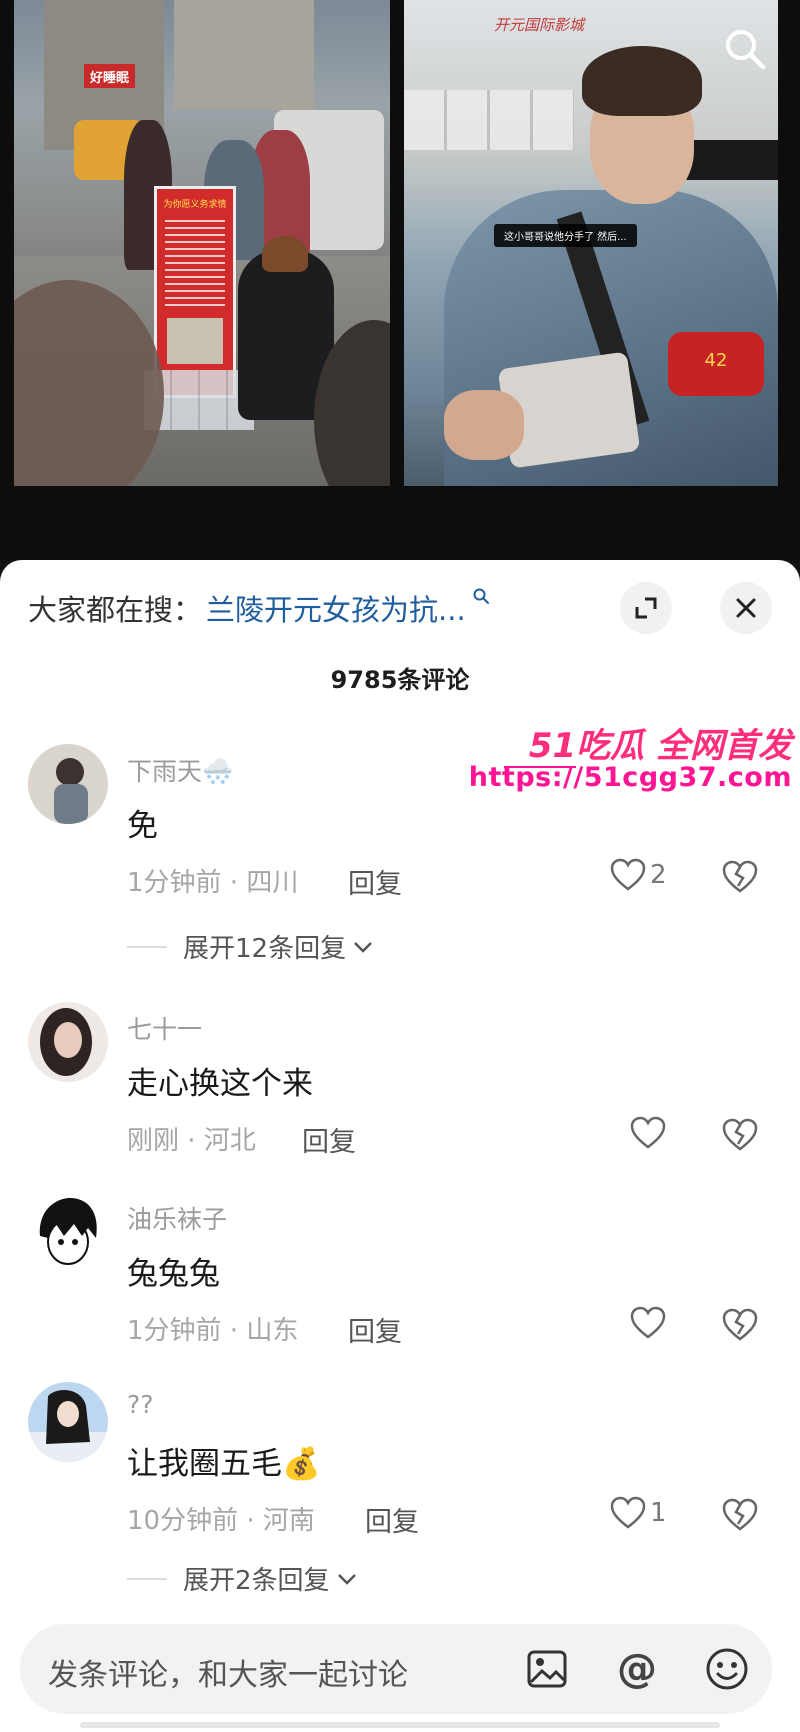 The width and height of the screenshot is (800, 1732). I want to click on watermark-brand: 51吃瓜 全网首发, so click(660, 746).